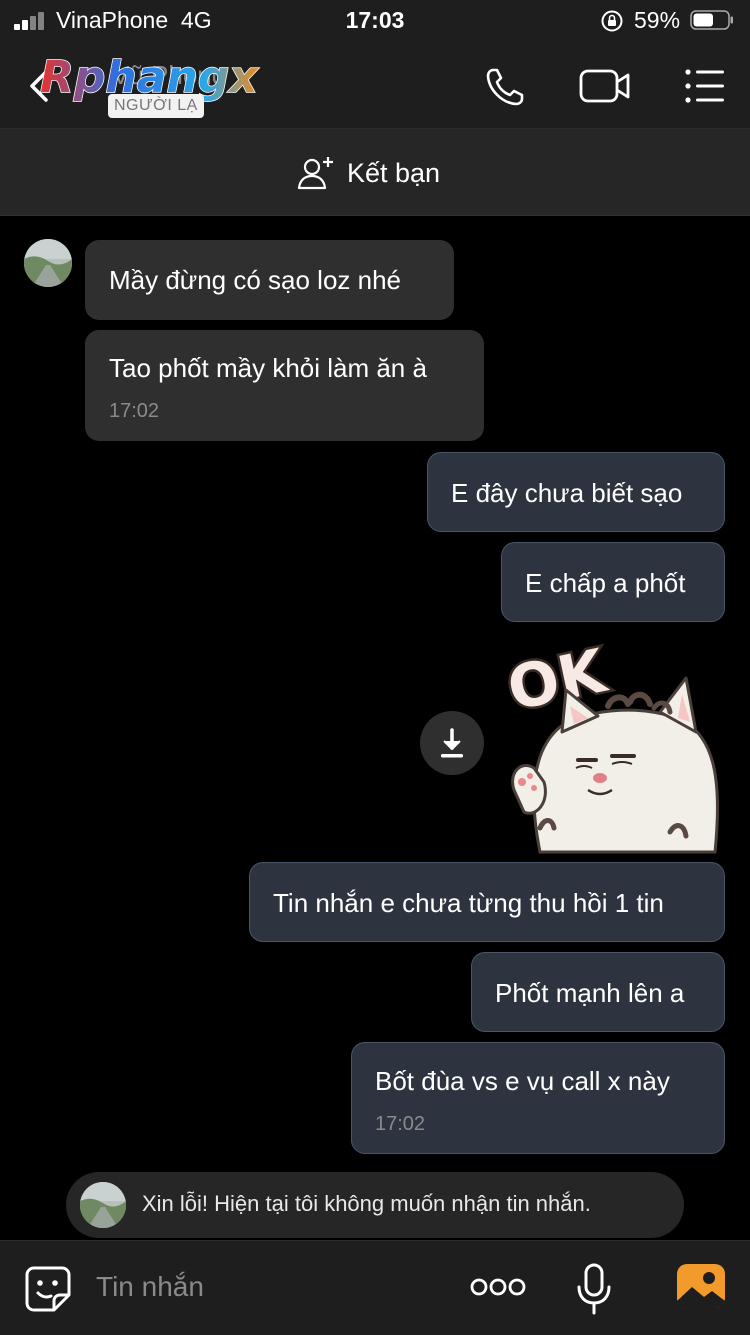 The image size is (750, 1335). I want to click on message-text: Mầy đừng có sạo loz nhé, so click(255, 280).